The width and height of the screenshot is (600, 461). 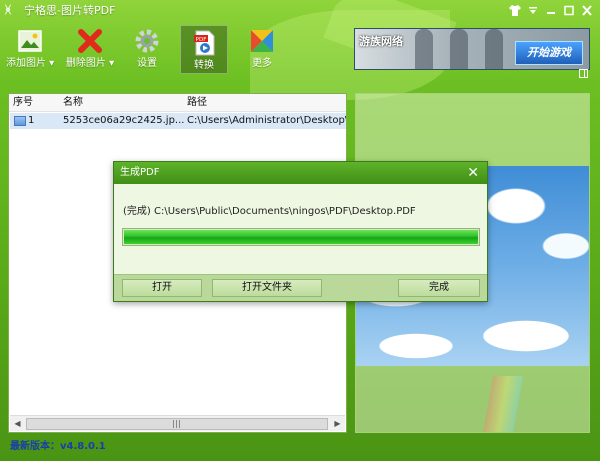 What do you see at coordinates (204, 65) in the screenshot?
I see `convert-label: 转换` at bounding box center [204, 65].